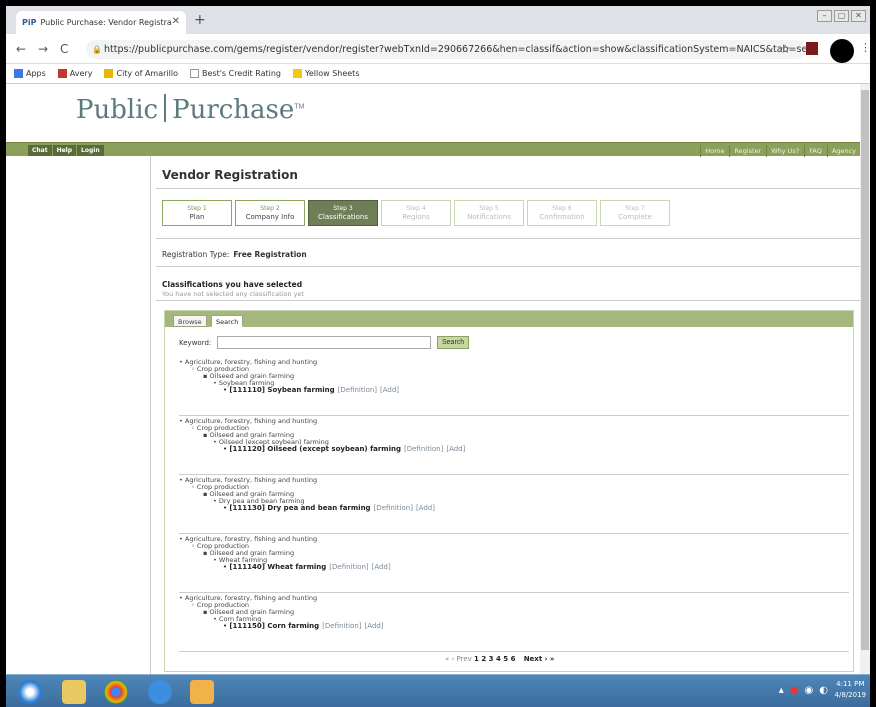 The height and width of the screenshot is (707, 876). Describe the element at coordinates (190, 321) in the screenshot. I see `tab-browse: Browse` at that location.